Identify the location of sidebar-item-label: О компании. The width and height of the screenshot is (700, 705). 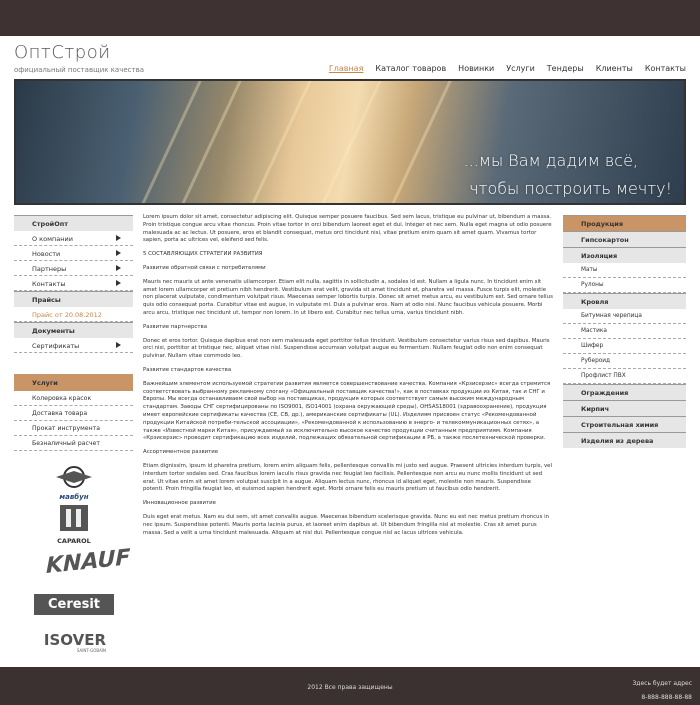
(52, 239).